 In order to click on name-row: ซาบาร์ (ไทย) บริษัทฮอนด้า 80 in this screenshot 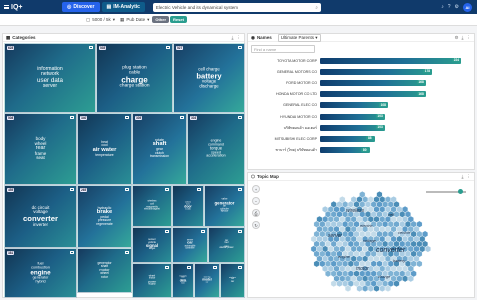, I will do `click(357, 150)`.